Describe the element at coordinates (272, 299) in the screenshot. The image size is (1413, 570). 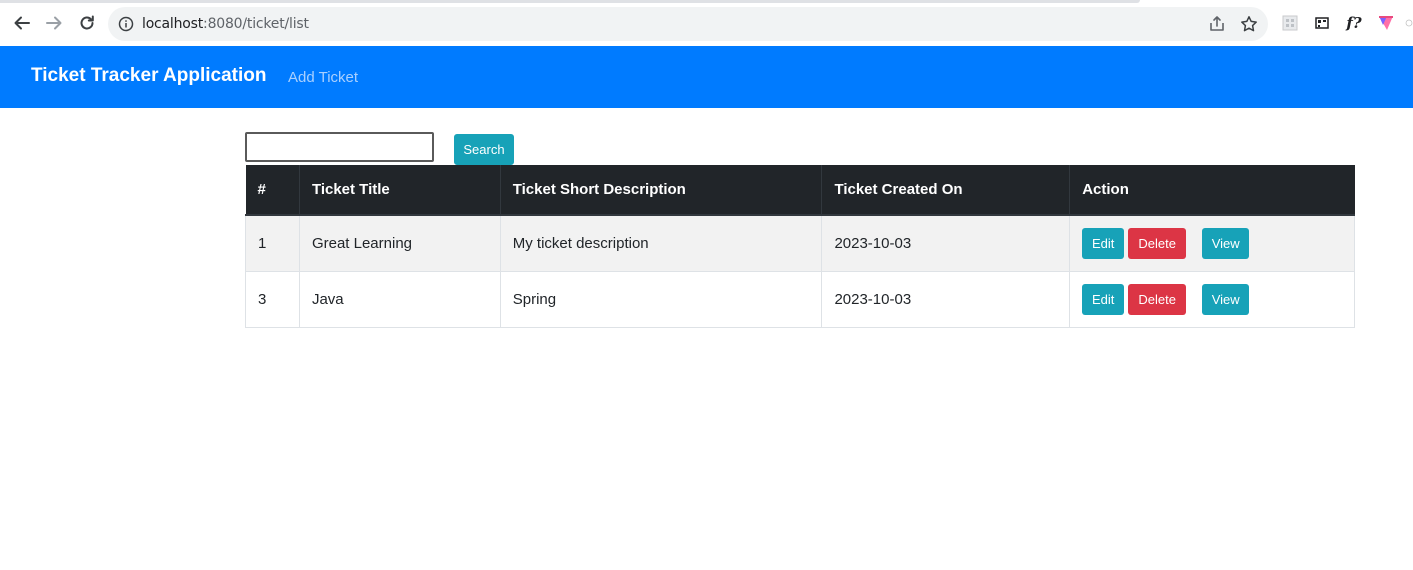
I see `ticket-id: 3` at that location.